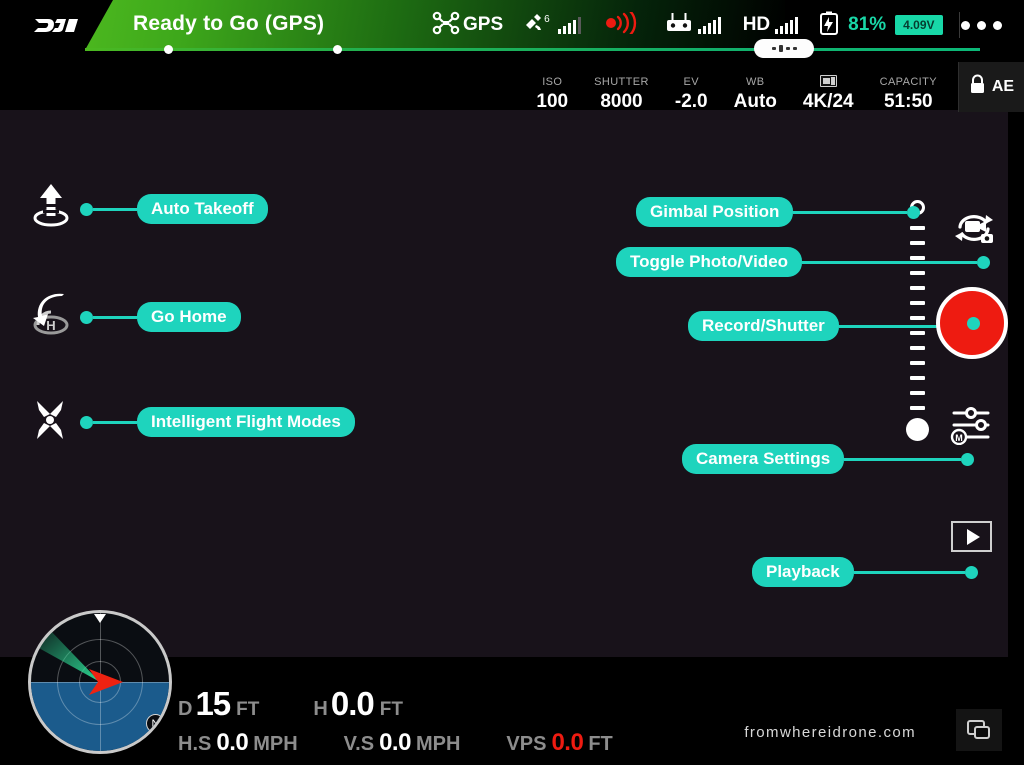  What do you see at coordinates (155, 723) in the screenshot?
I see `radar-north-badge: N` at bounding box center [155, 723].